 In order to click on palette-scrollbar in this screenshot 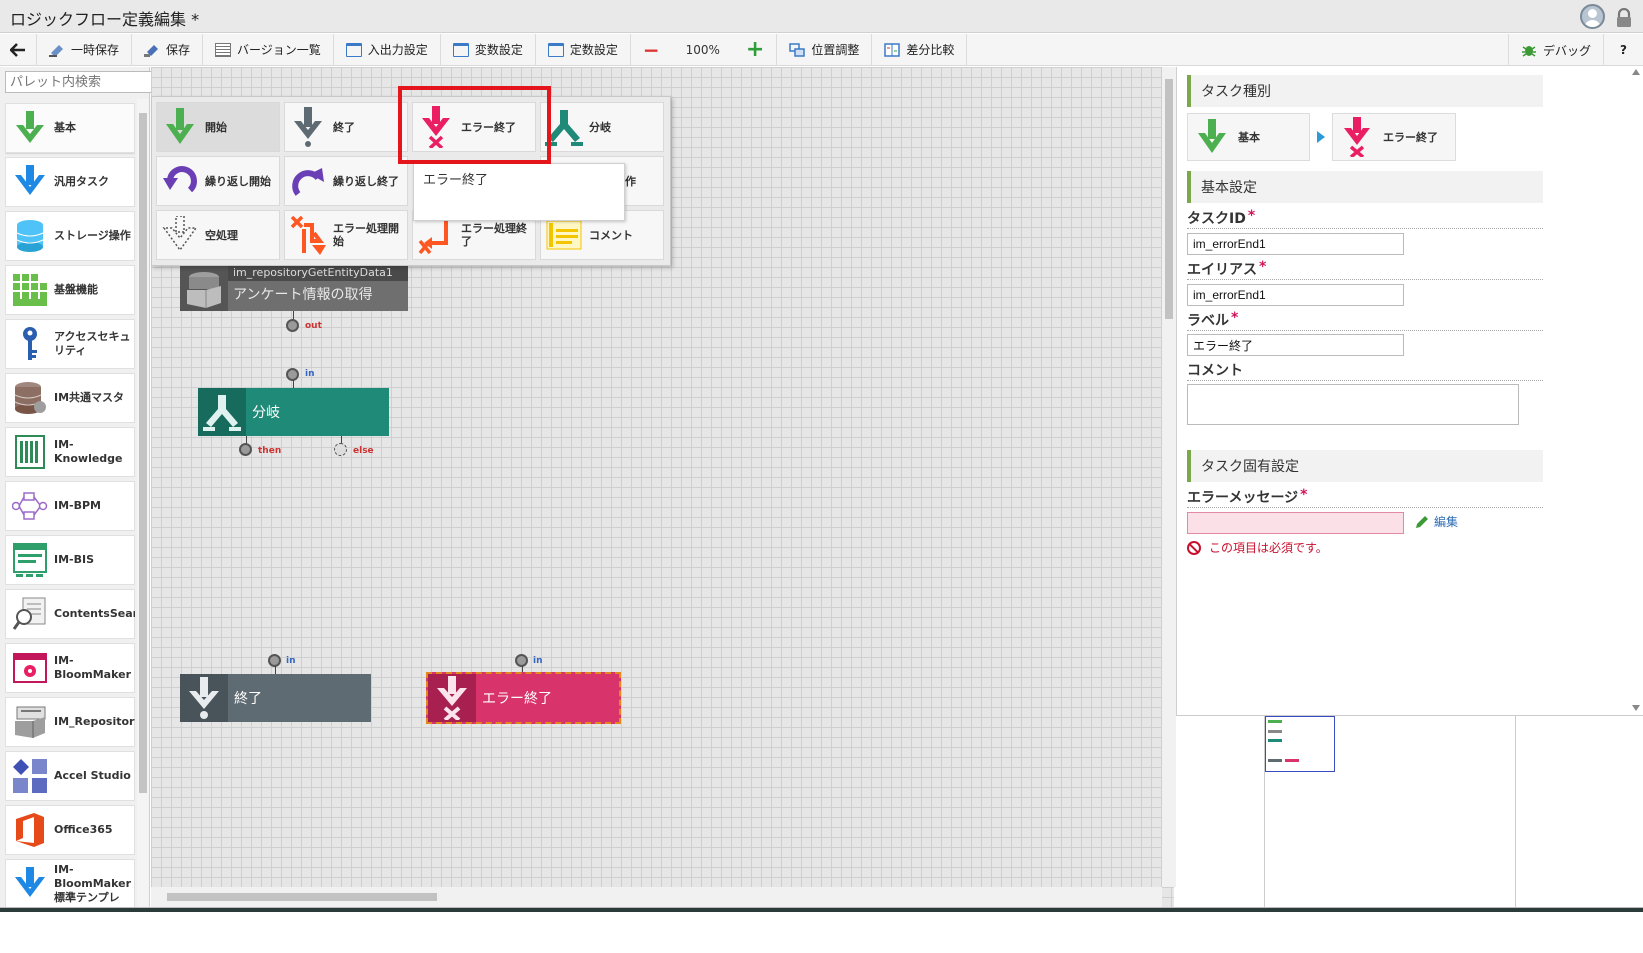, I will do `click(143, 525)`.